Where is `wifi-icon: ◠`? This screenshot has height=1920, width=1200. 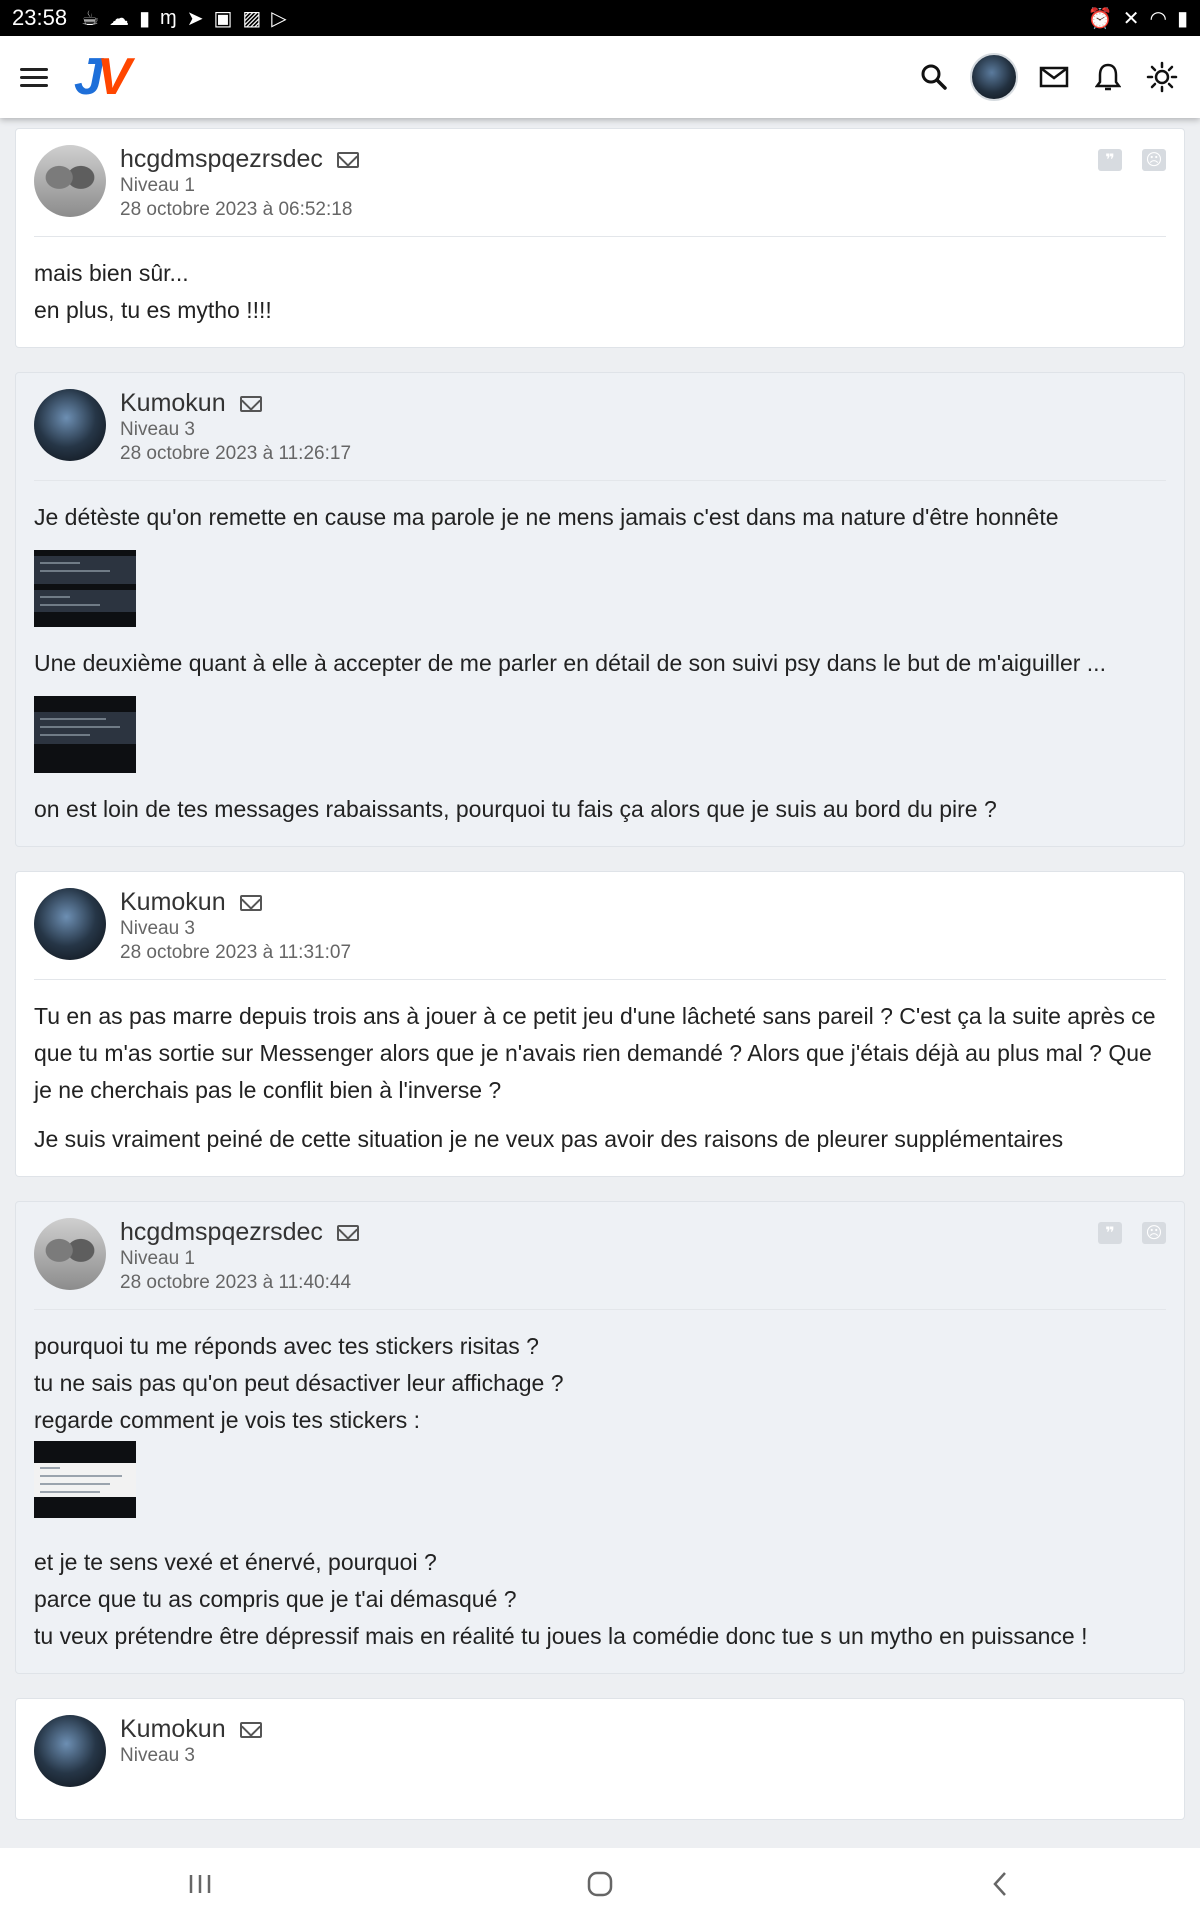 wifi-icon: ◠ is located at coordinates (1158, 18).